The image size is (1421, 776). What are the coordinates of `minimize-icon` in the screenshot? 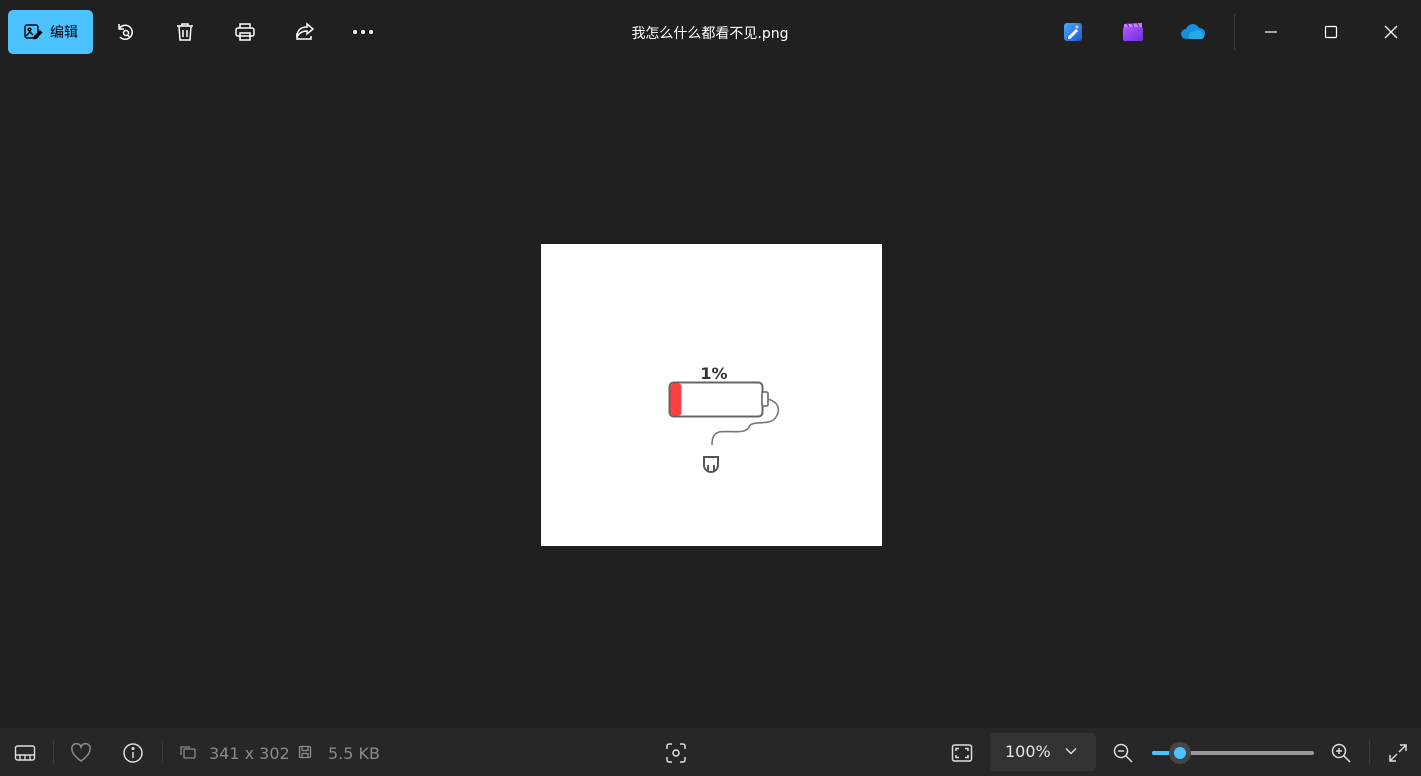 It's located at (1271, 32).